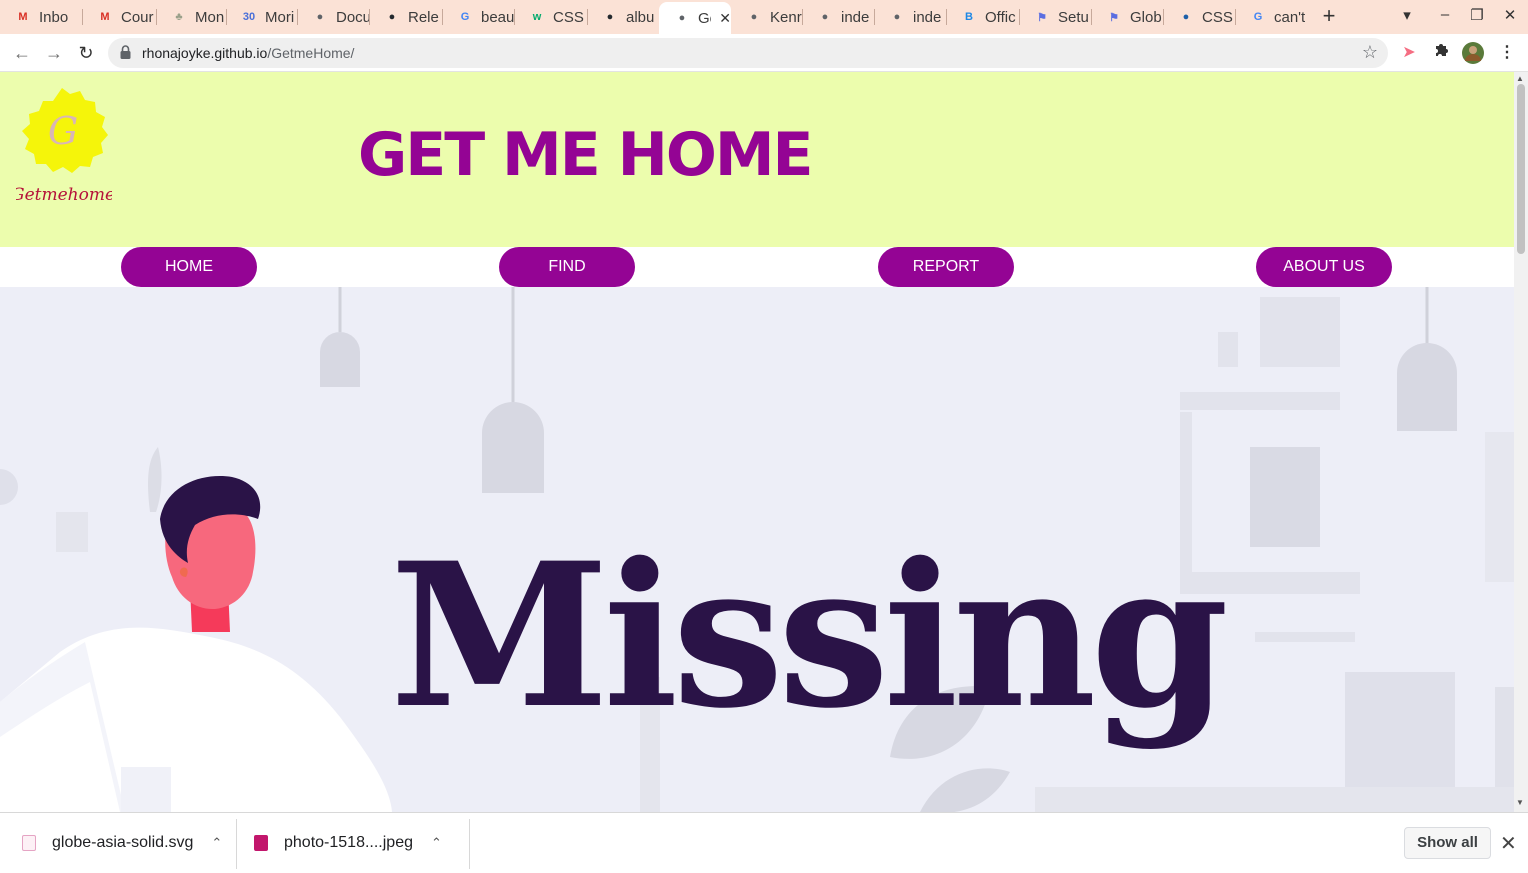 The width and height of the screenshot is (1528, 873). Describe the element at coordinates (249, 17) in the screenshot. I see `calendar-icon: 30` at that location.